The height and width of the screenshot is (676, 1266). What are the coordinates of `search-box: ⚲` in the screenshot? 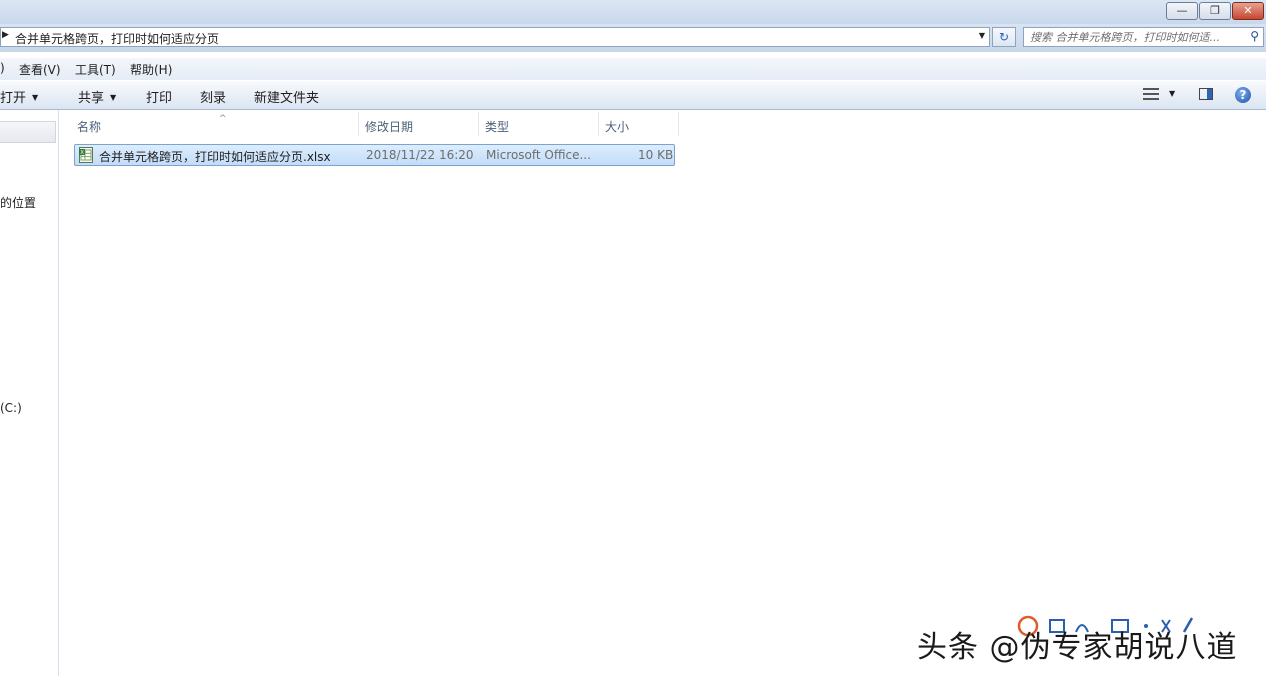 It's located at (1143, 37).